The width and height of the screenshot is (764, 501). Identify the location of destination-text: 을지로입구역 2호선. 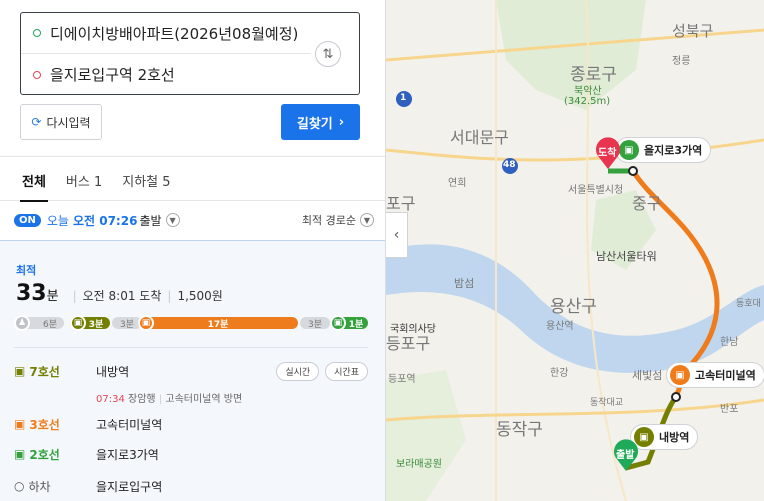
(112, 75).